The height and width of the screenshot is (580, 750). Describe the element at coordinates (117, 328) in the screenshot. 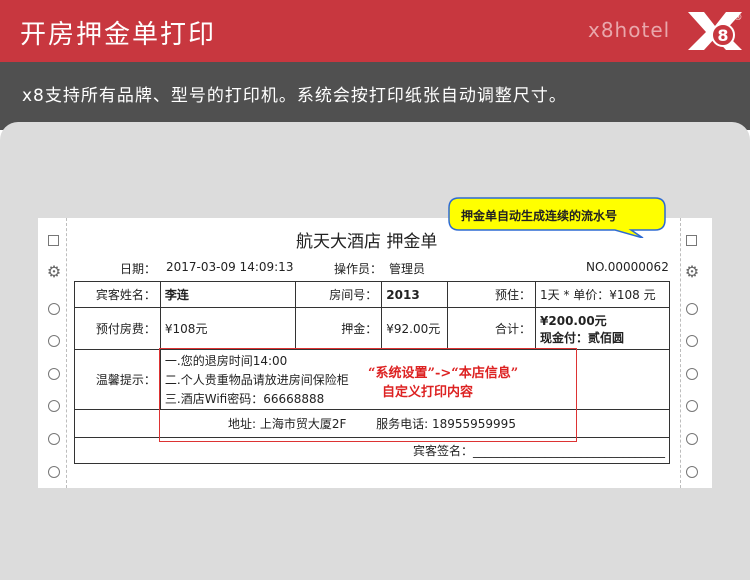

I see `prepay-label: 预付房费：` at that location.